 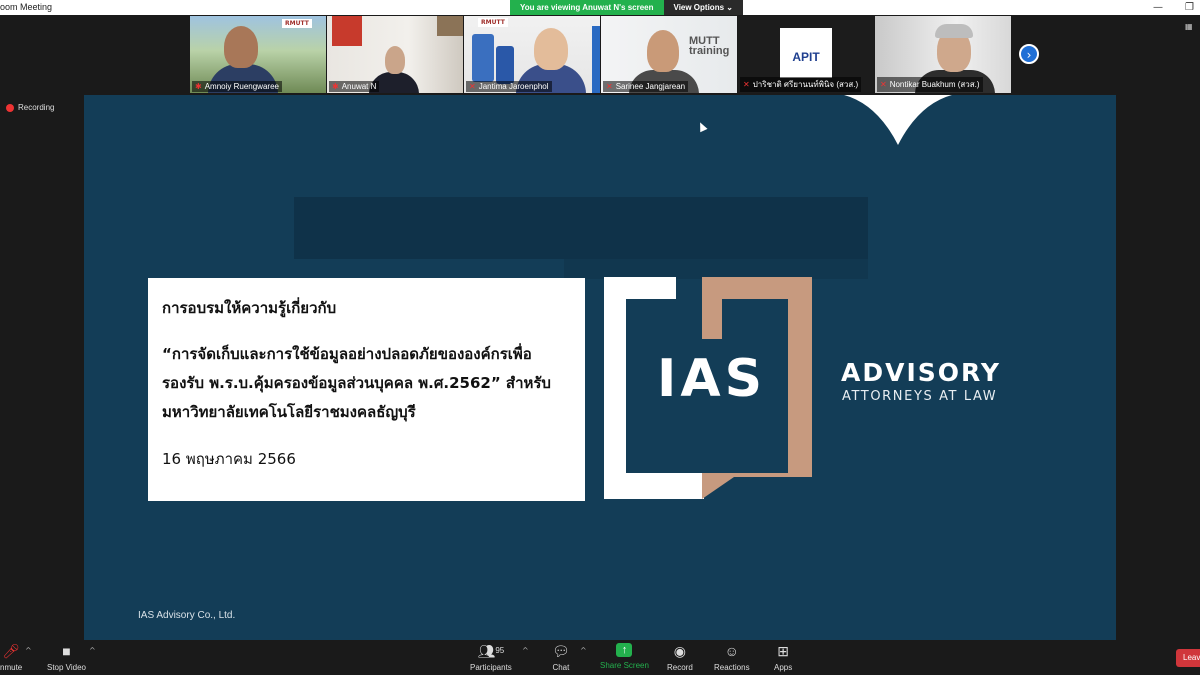 I want to click on participant-name: ✕ Sarinee Jangjarean, so click(x=646, y=86).